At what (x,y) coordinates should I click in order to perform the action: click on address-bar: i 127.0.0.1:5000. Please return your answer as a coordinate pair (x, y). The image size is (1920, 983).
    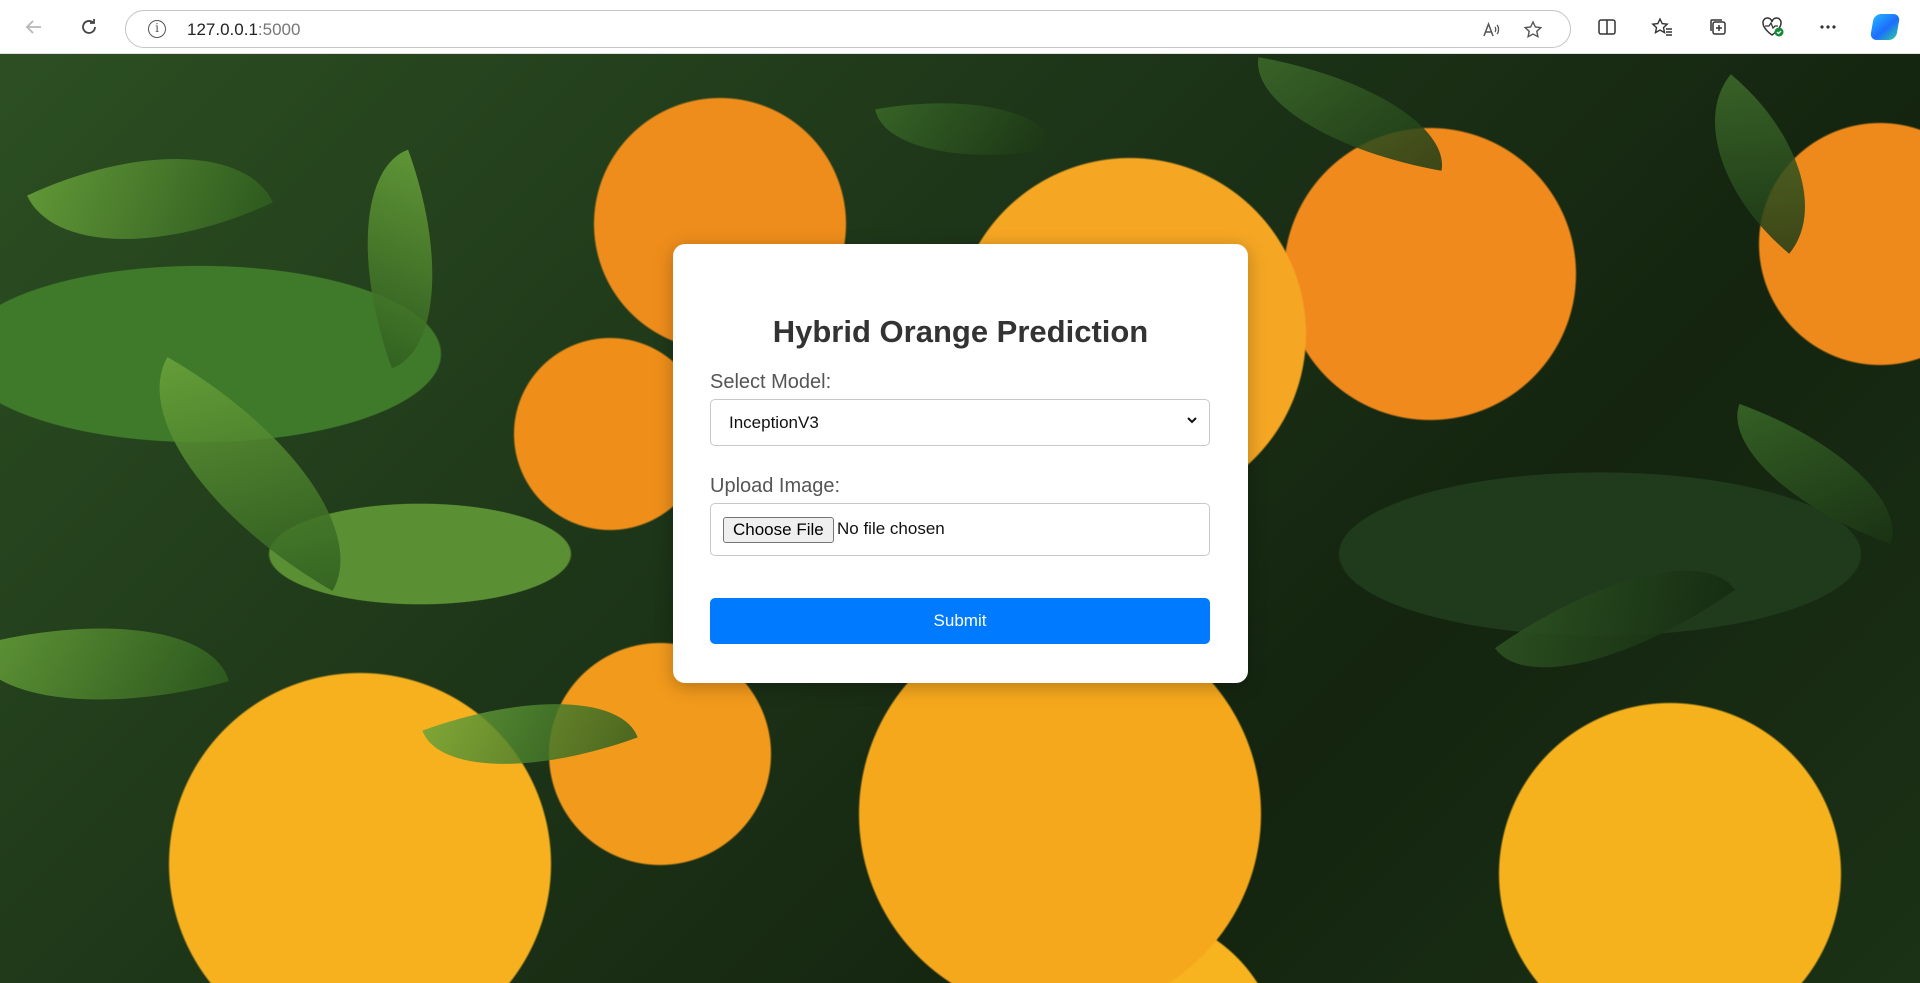
    Looking at the image, I should click on (848, 29).